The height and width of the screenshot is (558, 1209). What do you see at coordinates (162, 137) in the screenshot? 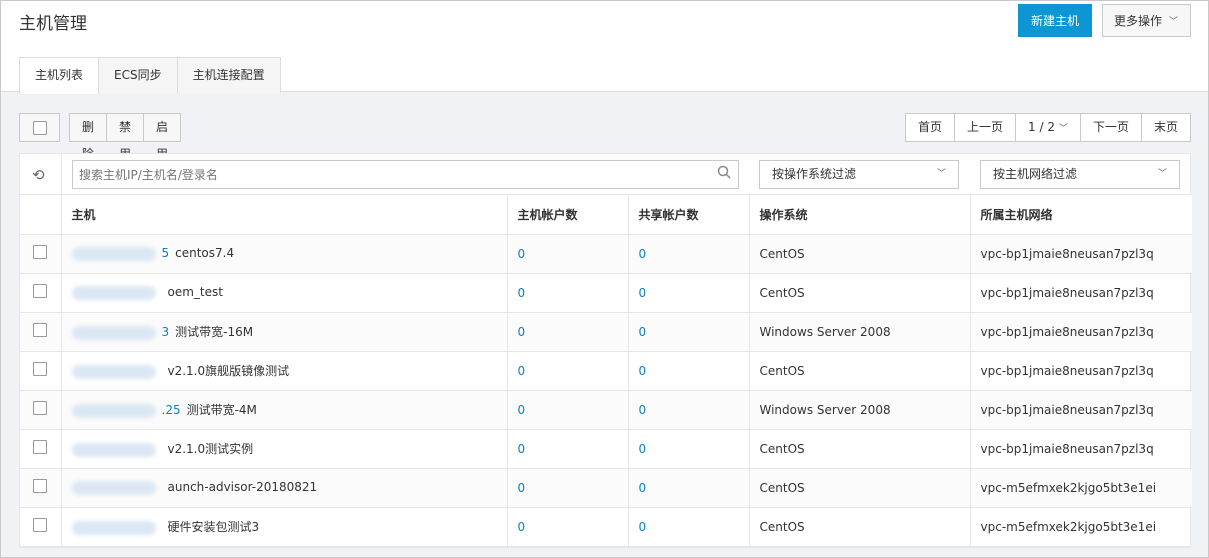
I see `enable-button: 启用` at bounding box center [162, 137].